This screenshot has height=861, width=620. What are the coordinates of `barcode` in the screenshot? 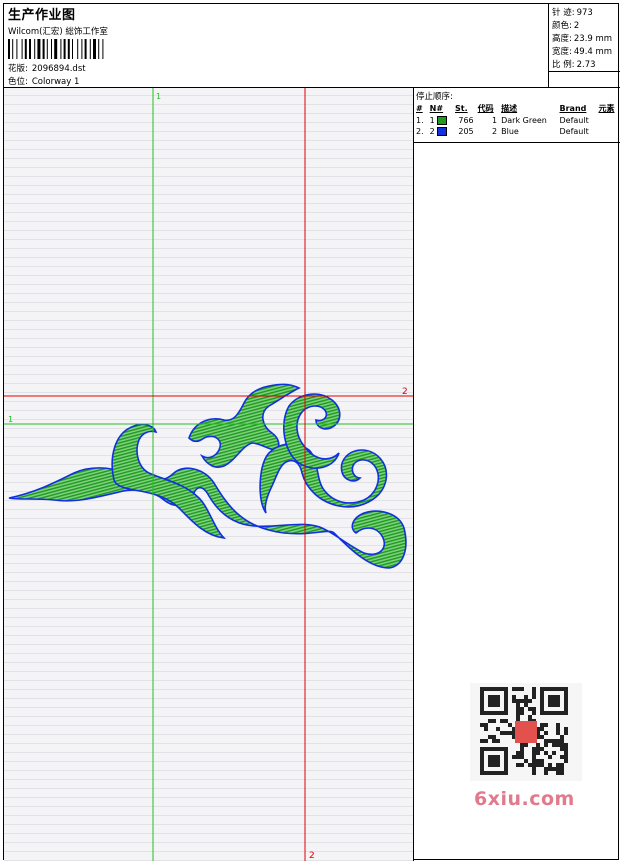 It's located at (56, 49).